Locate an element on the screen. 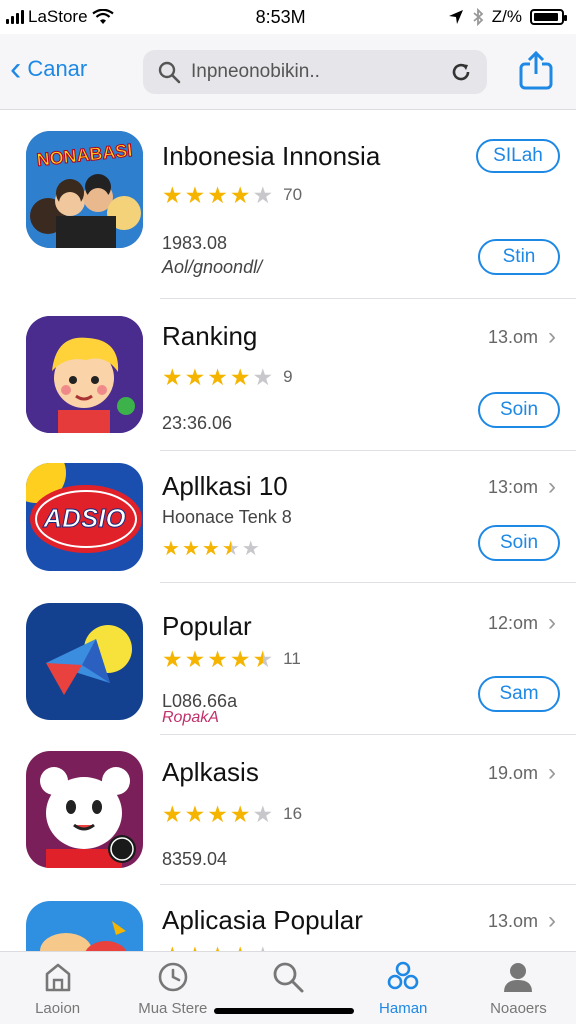 The width and height of the screenshot is (576, 1024). app-meta: 8359.04 is located at coordinates (195, 859).